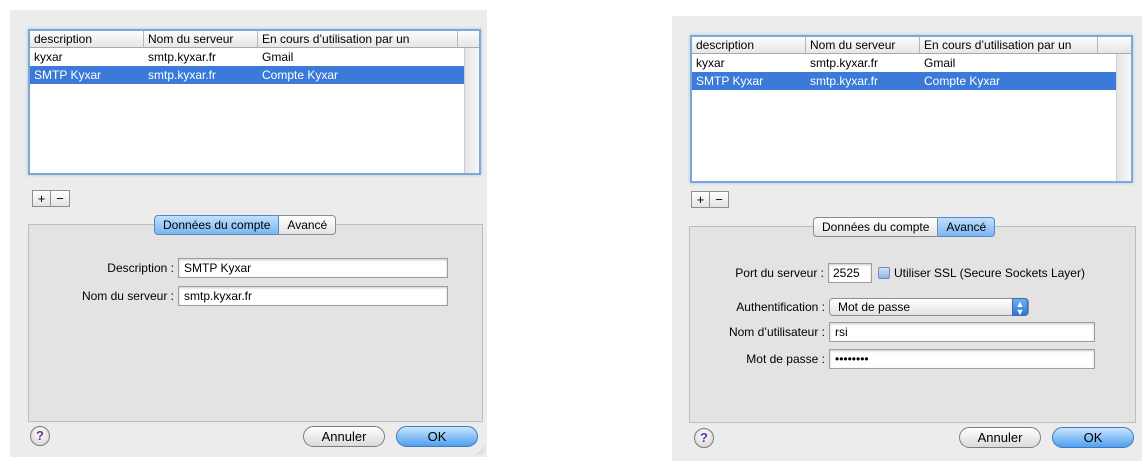 The height and width of the screenshot is (461, 1143). I want to click on username-row: Nom d’utilisateur : rsi, so click(904, 332).